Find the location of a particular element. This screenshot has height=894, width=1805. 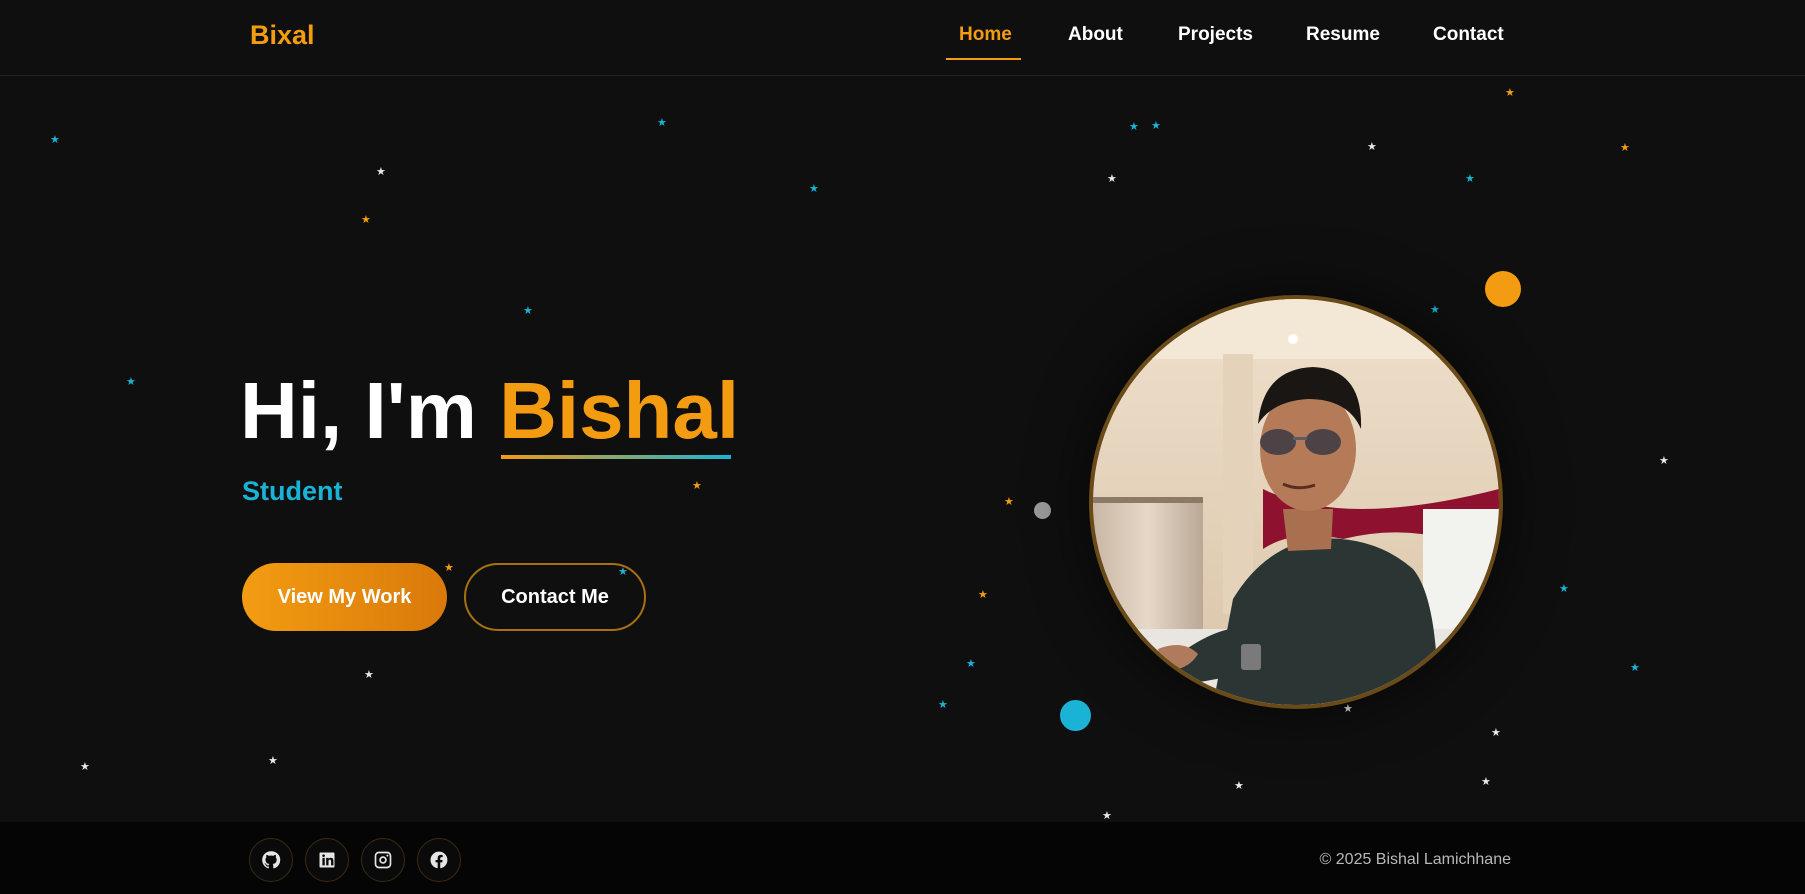

hero-role: Student is located at coordinates (292, 491).